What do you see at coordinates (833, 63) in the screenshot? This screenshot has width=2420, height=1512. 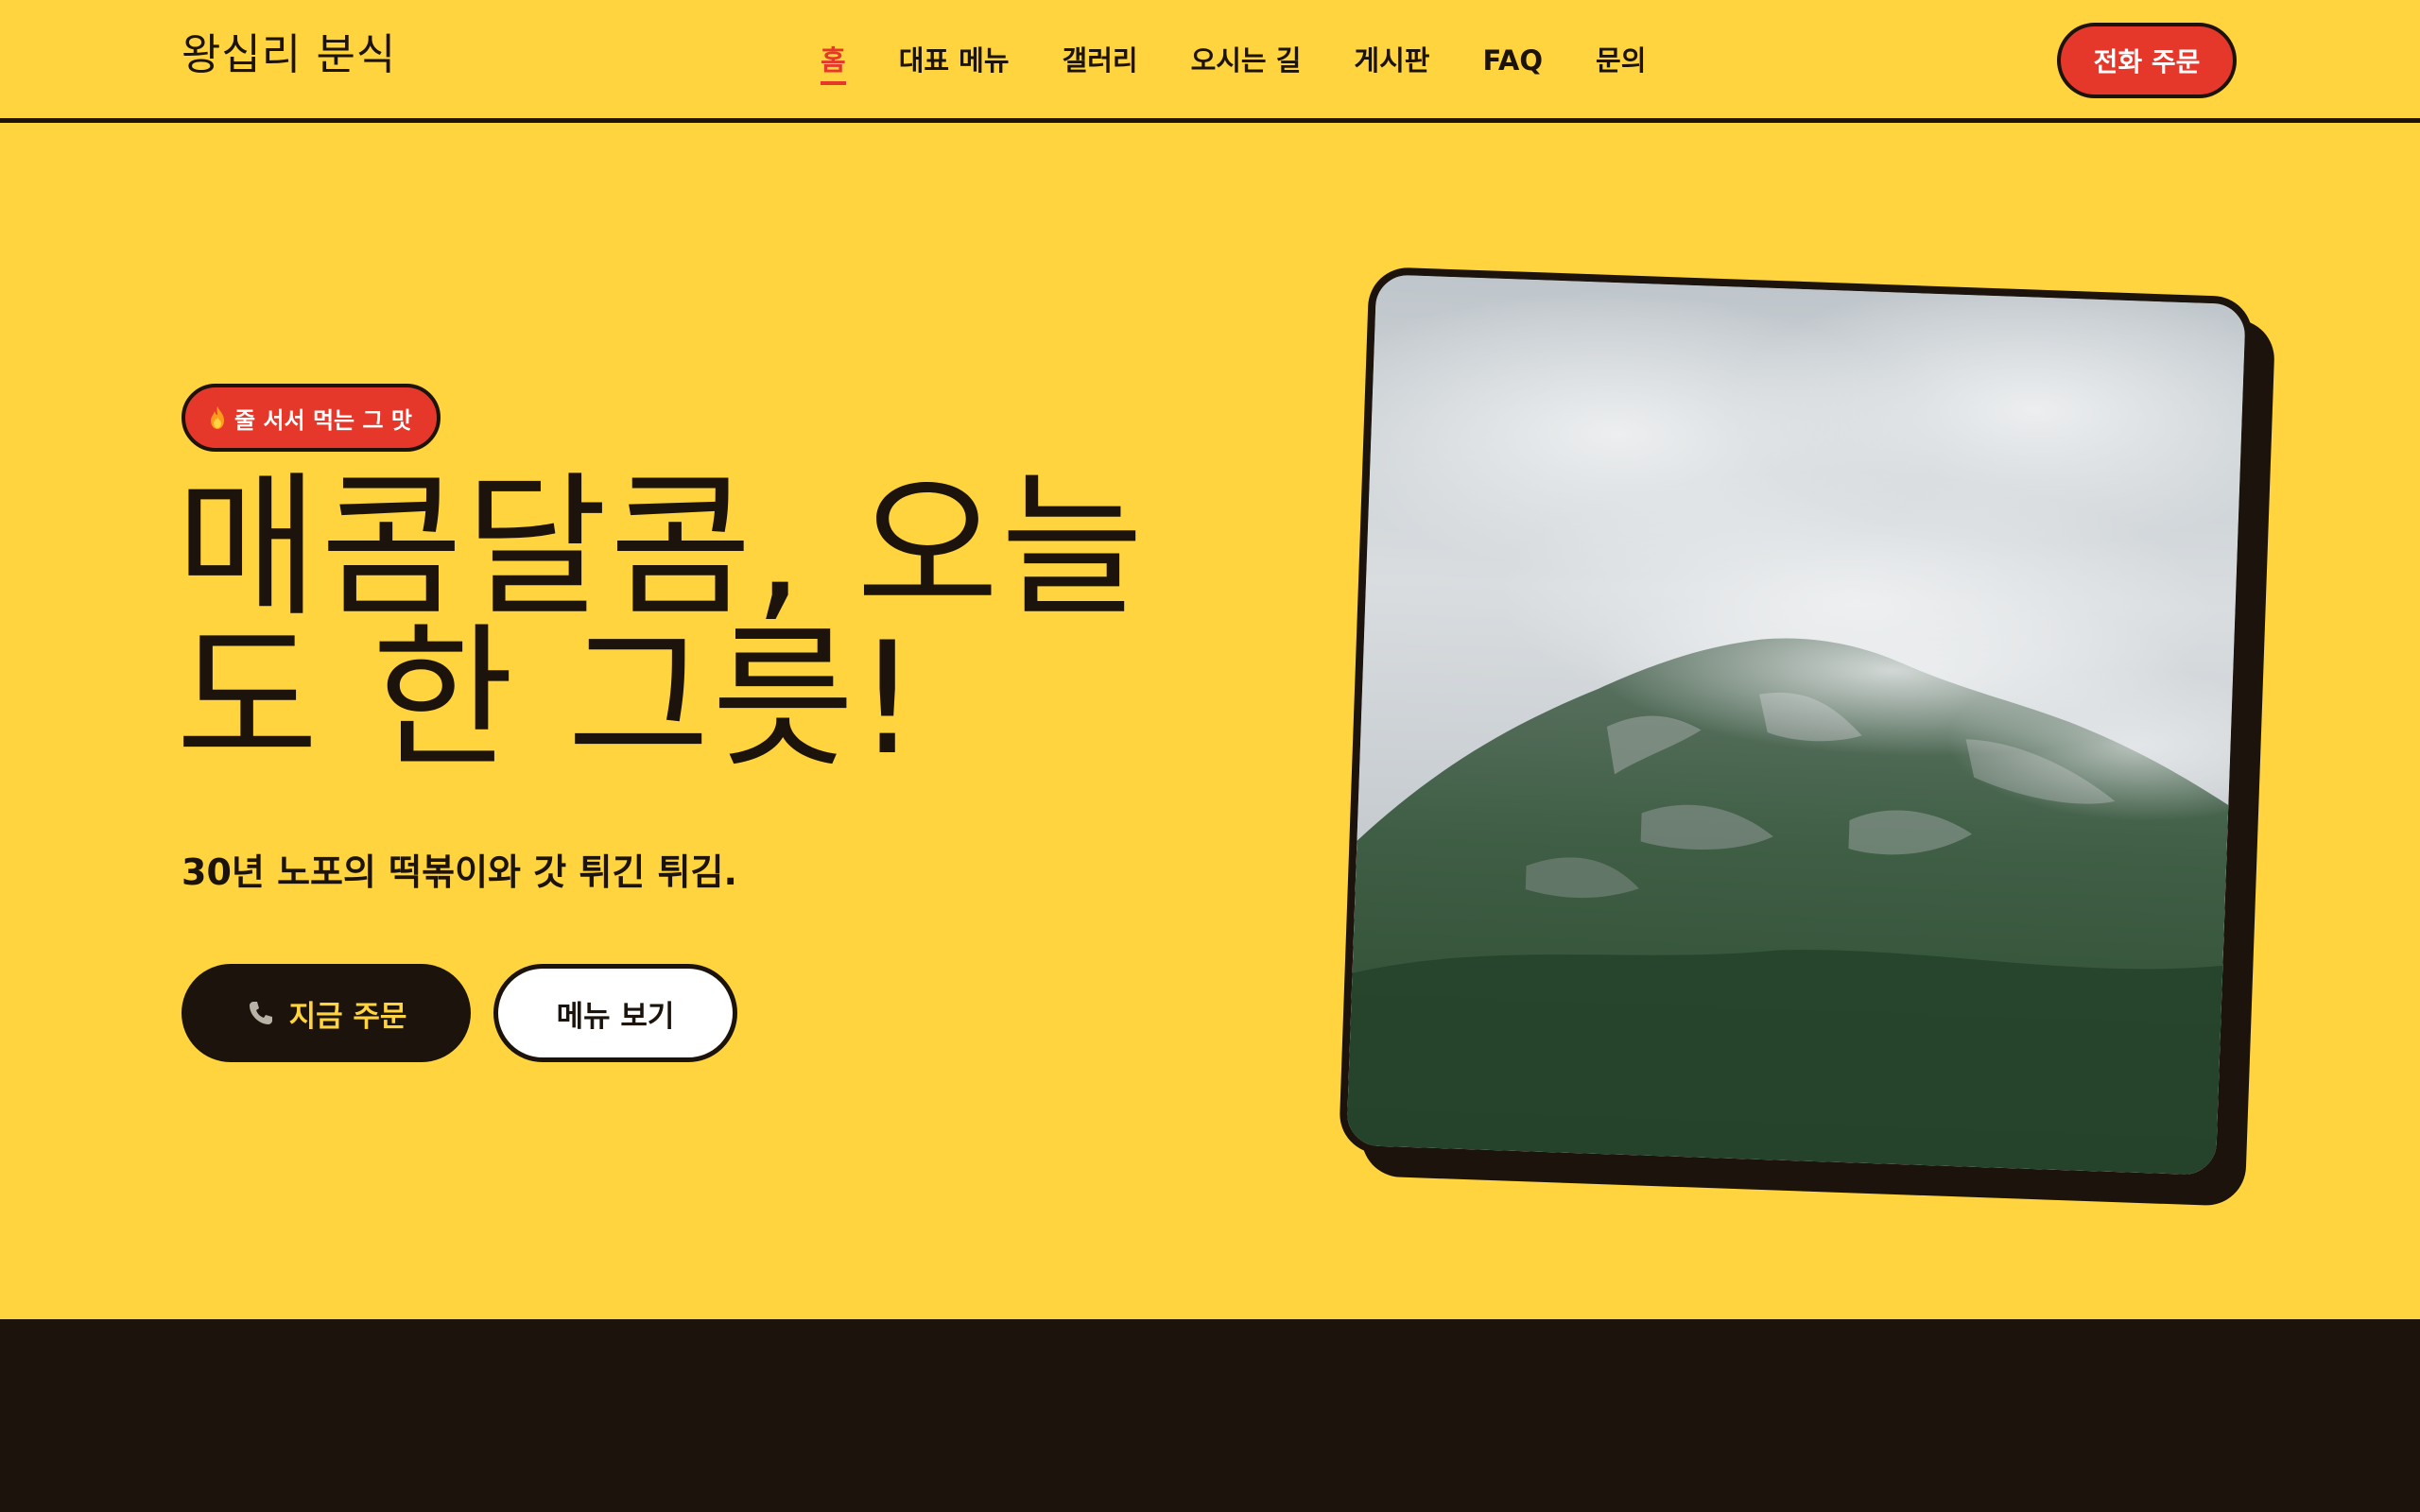 I see `nav-item-home: 홈` at bounding box center [833, 63].